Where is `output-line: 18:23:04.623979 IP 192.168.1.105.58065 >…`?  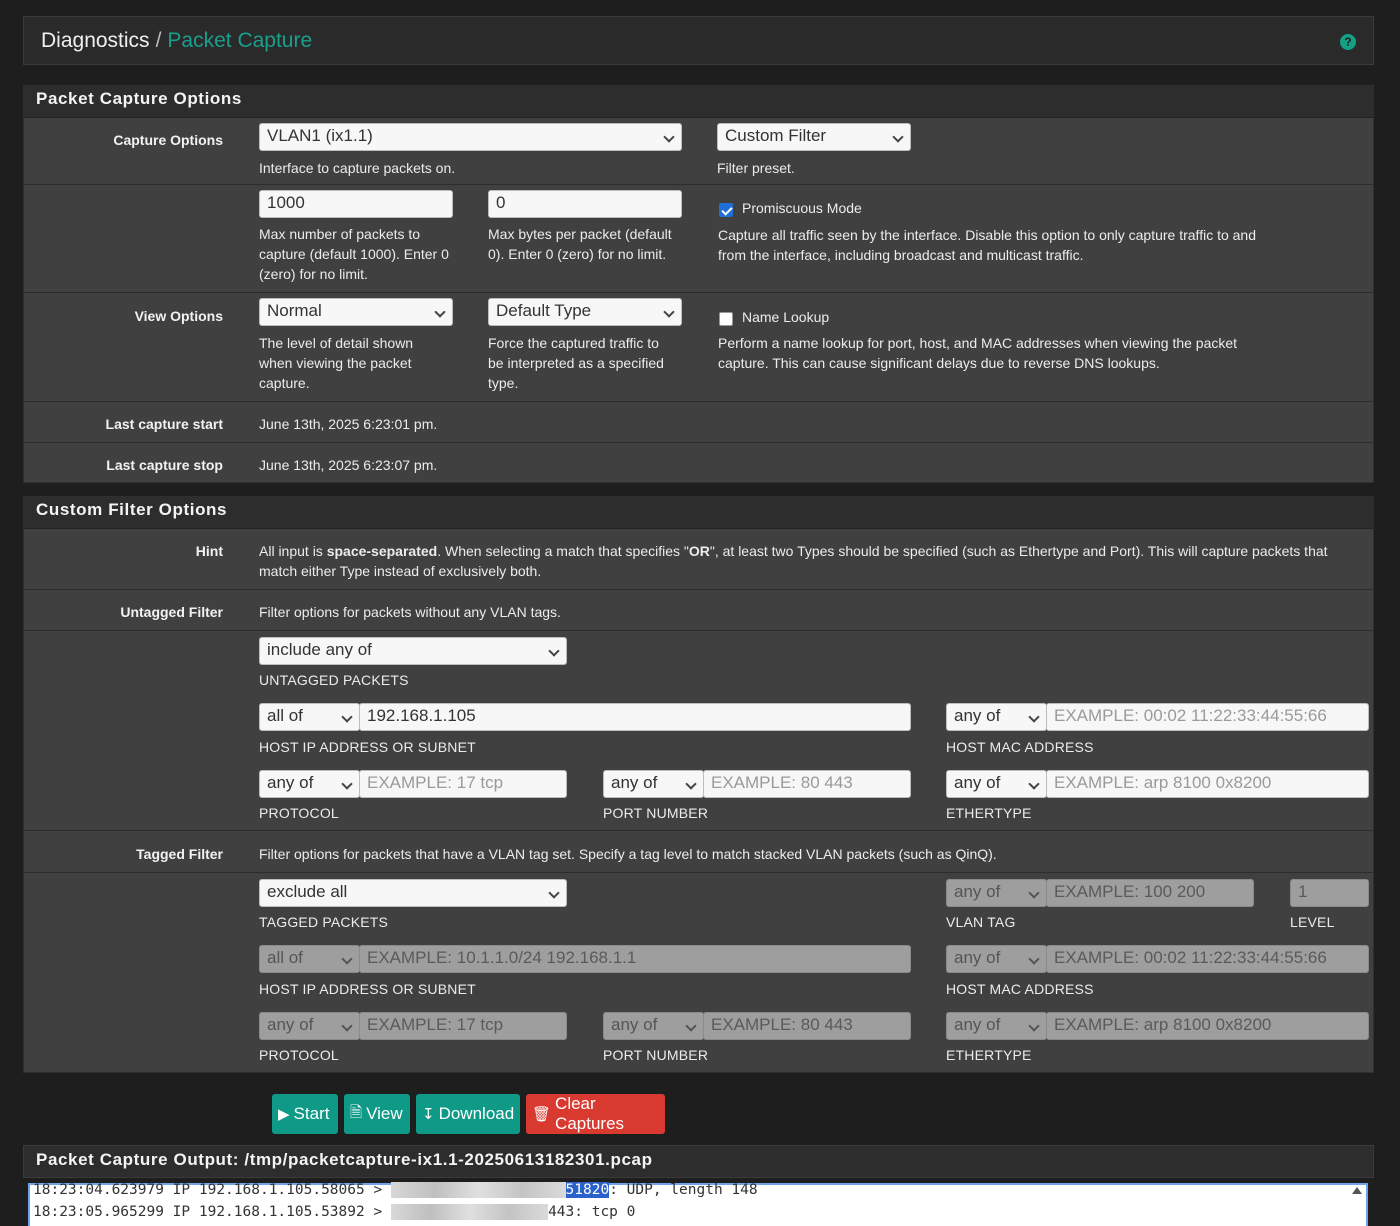 output-line: 18:23:04.623979 IP 192.168.1.105.58065 >… is located at coordinates (395, 1190).